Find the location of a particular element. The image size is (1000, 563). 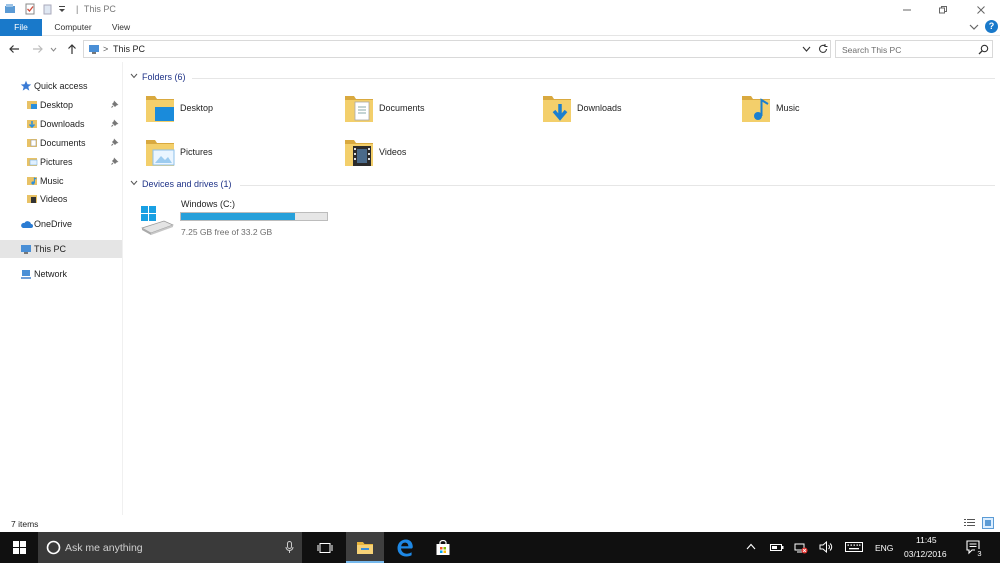

properties-icon is located at coordinates (30, 9).